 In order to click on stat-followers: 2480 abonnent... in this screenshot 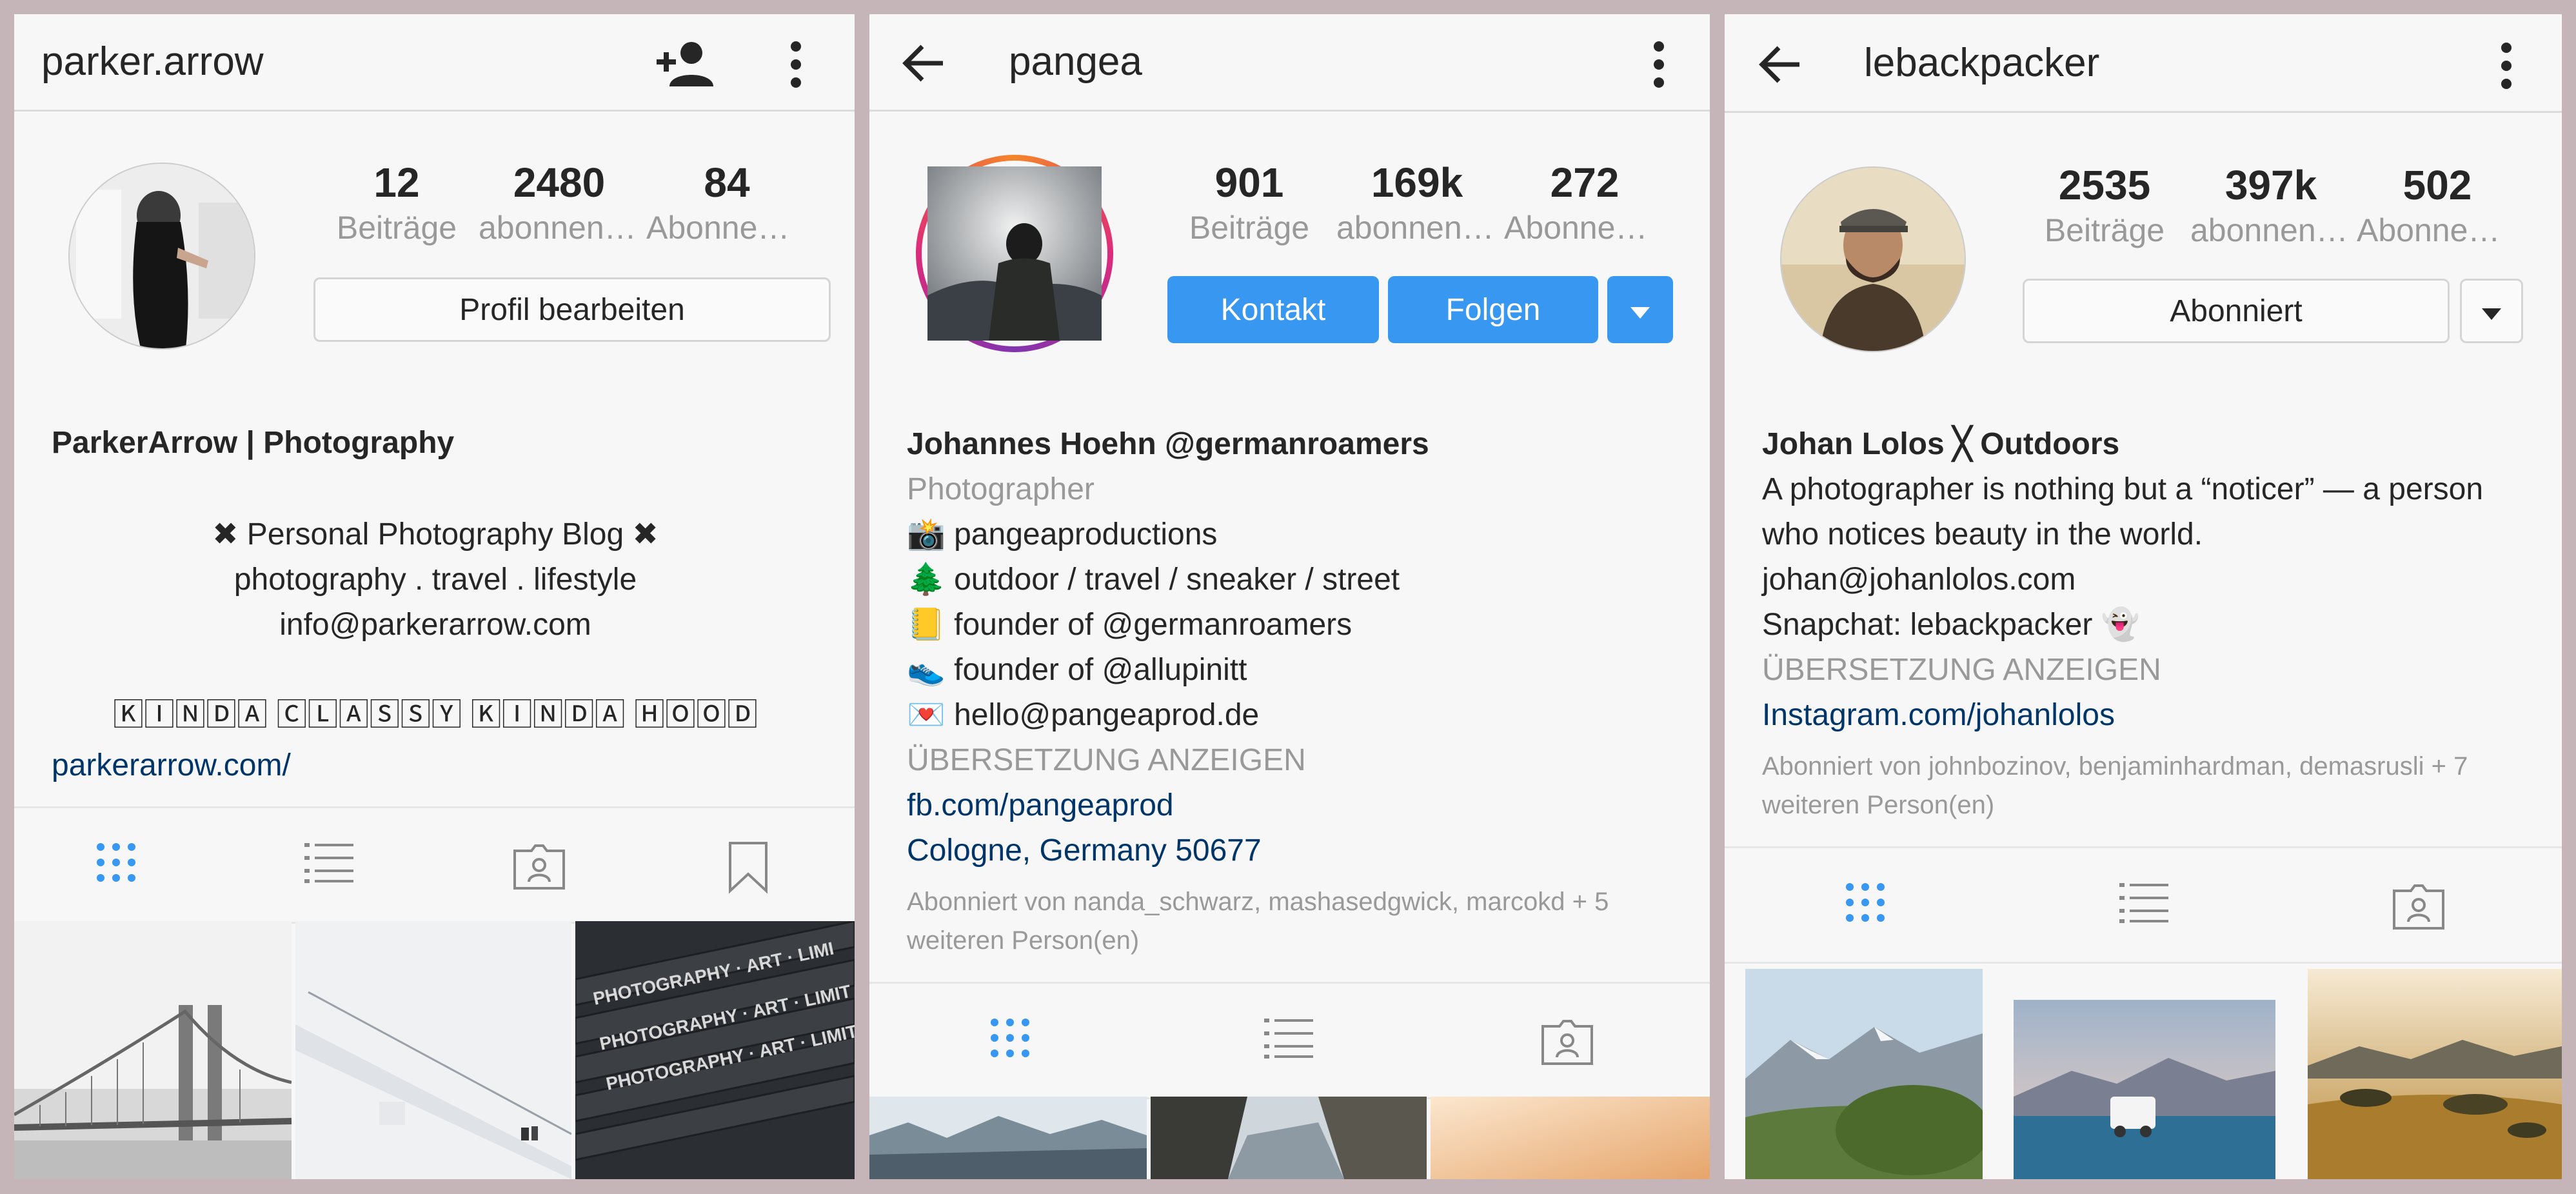, I will do `click(559, 202)`.